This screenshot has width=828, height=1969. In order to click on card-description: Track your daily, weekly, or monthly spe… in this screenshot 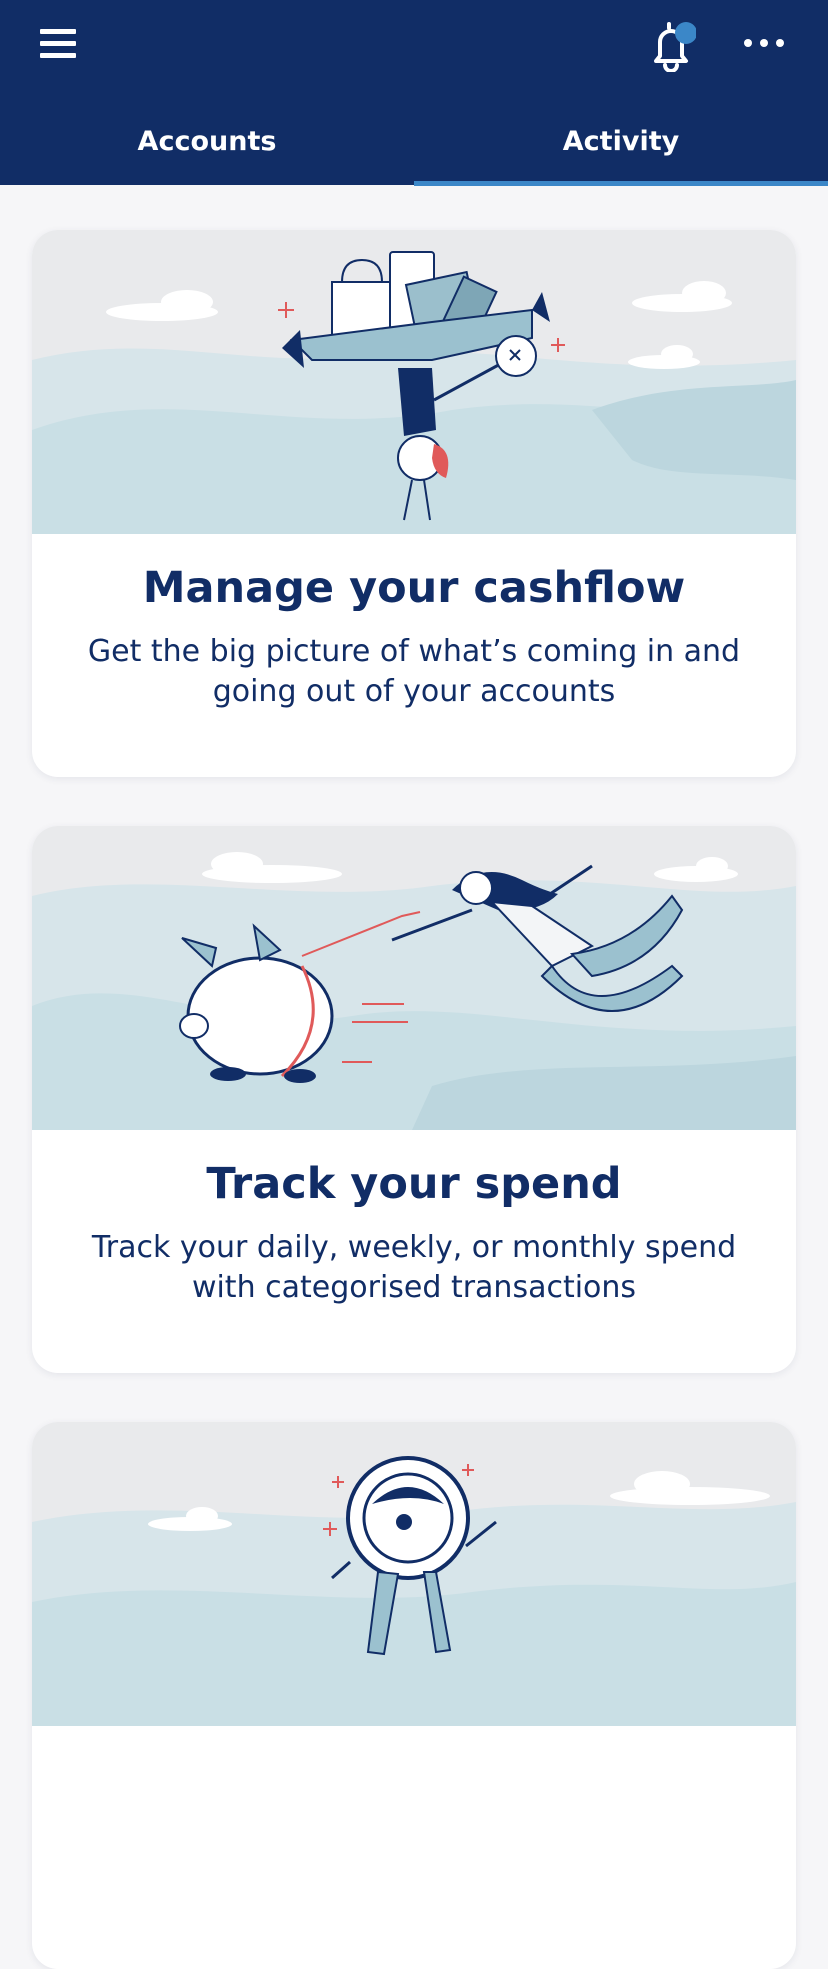, I will do `click(414, 1267)`.